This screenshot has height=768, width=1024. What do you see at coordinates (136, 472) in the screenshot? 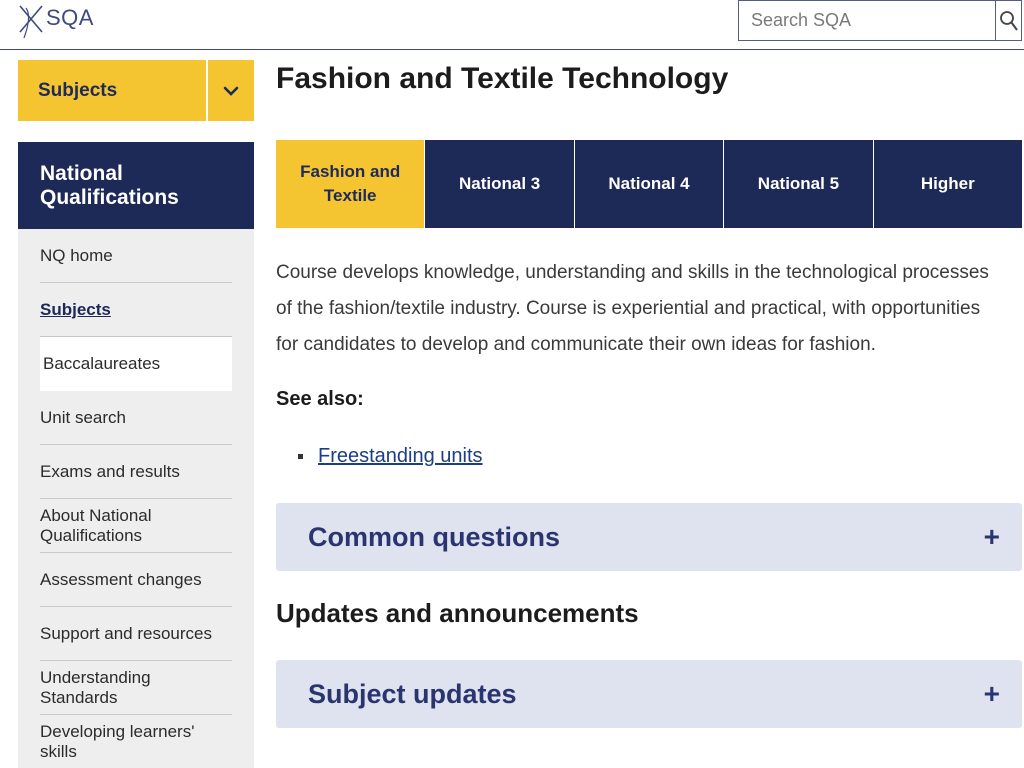
I see `sidebar-item-exams-results: Exams and results` at bounding box center [136, 472].